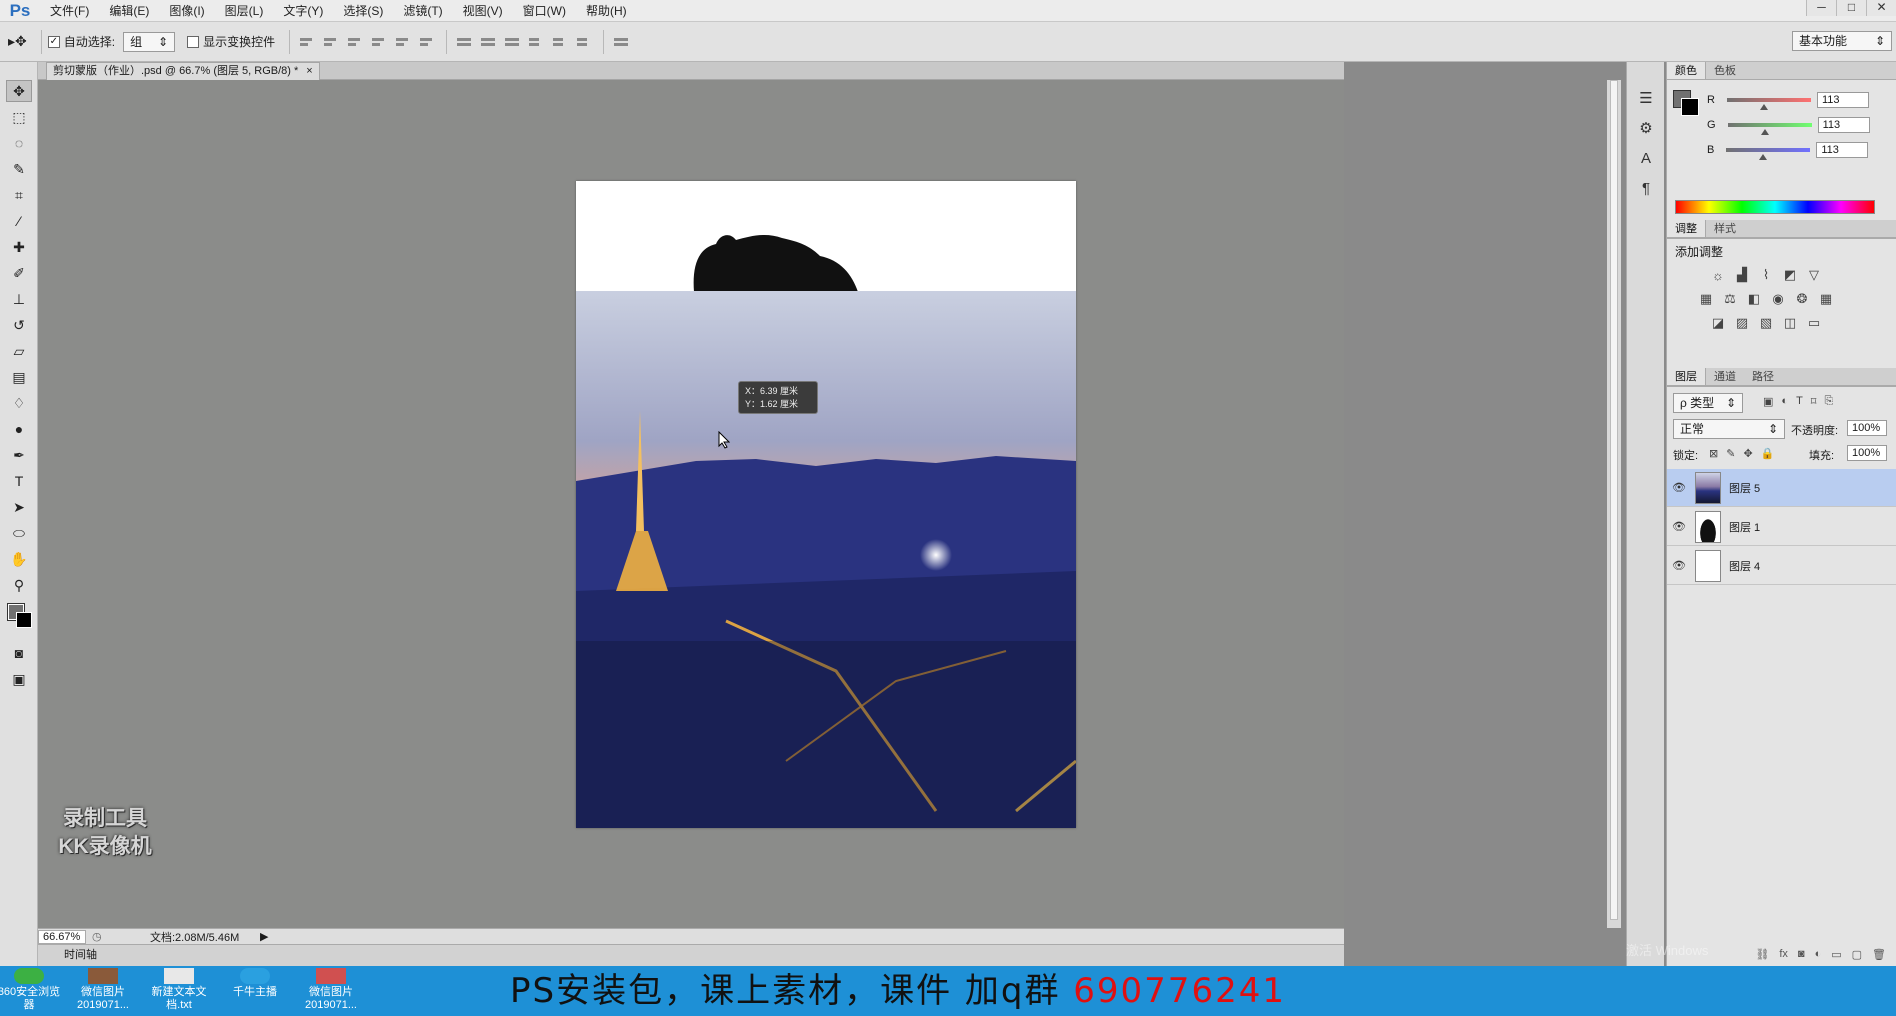 The height and width of the screenshot is (1016, 1896). I want to click on tab-styles: 样式, so click(1725, 228).